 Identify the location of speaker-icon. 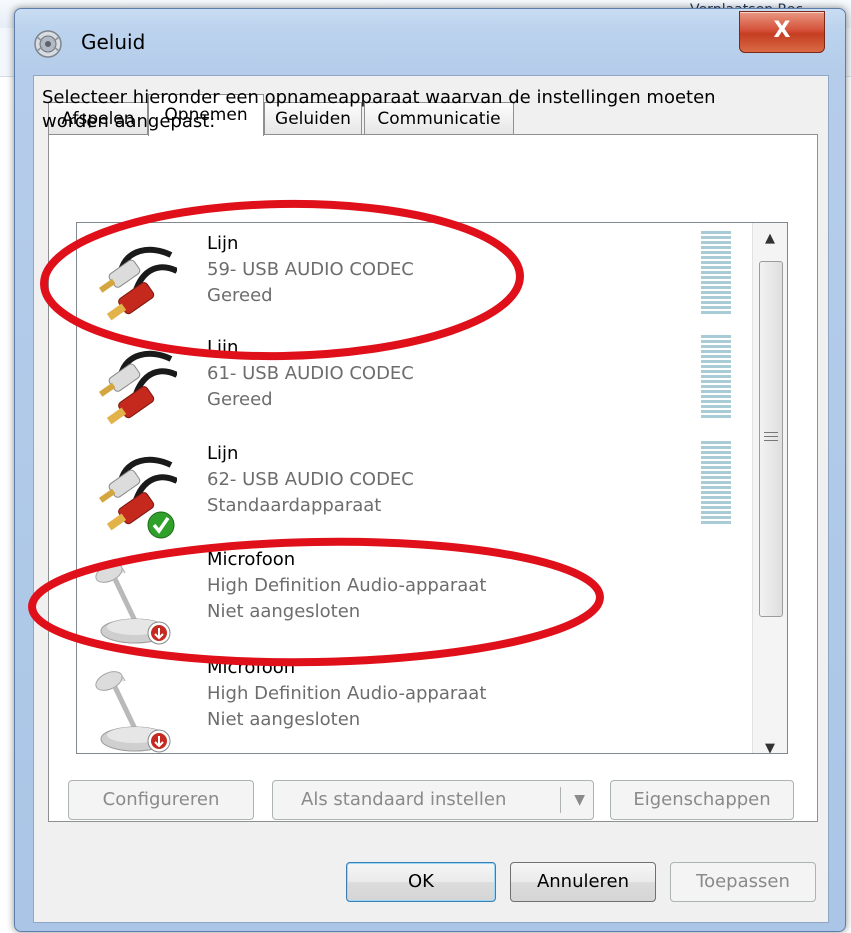
(48, 44).